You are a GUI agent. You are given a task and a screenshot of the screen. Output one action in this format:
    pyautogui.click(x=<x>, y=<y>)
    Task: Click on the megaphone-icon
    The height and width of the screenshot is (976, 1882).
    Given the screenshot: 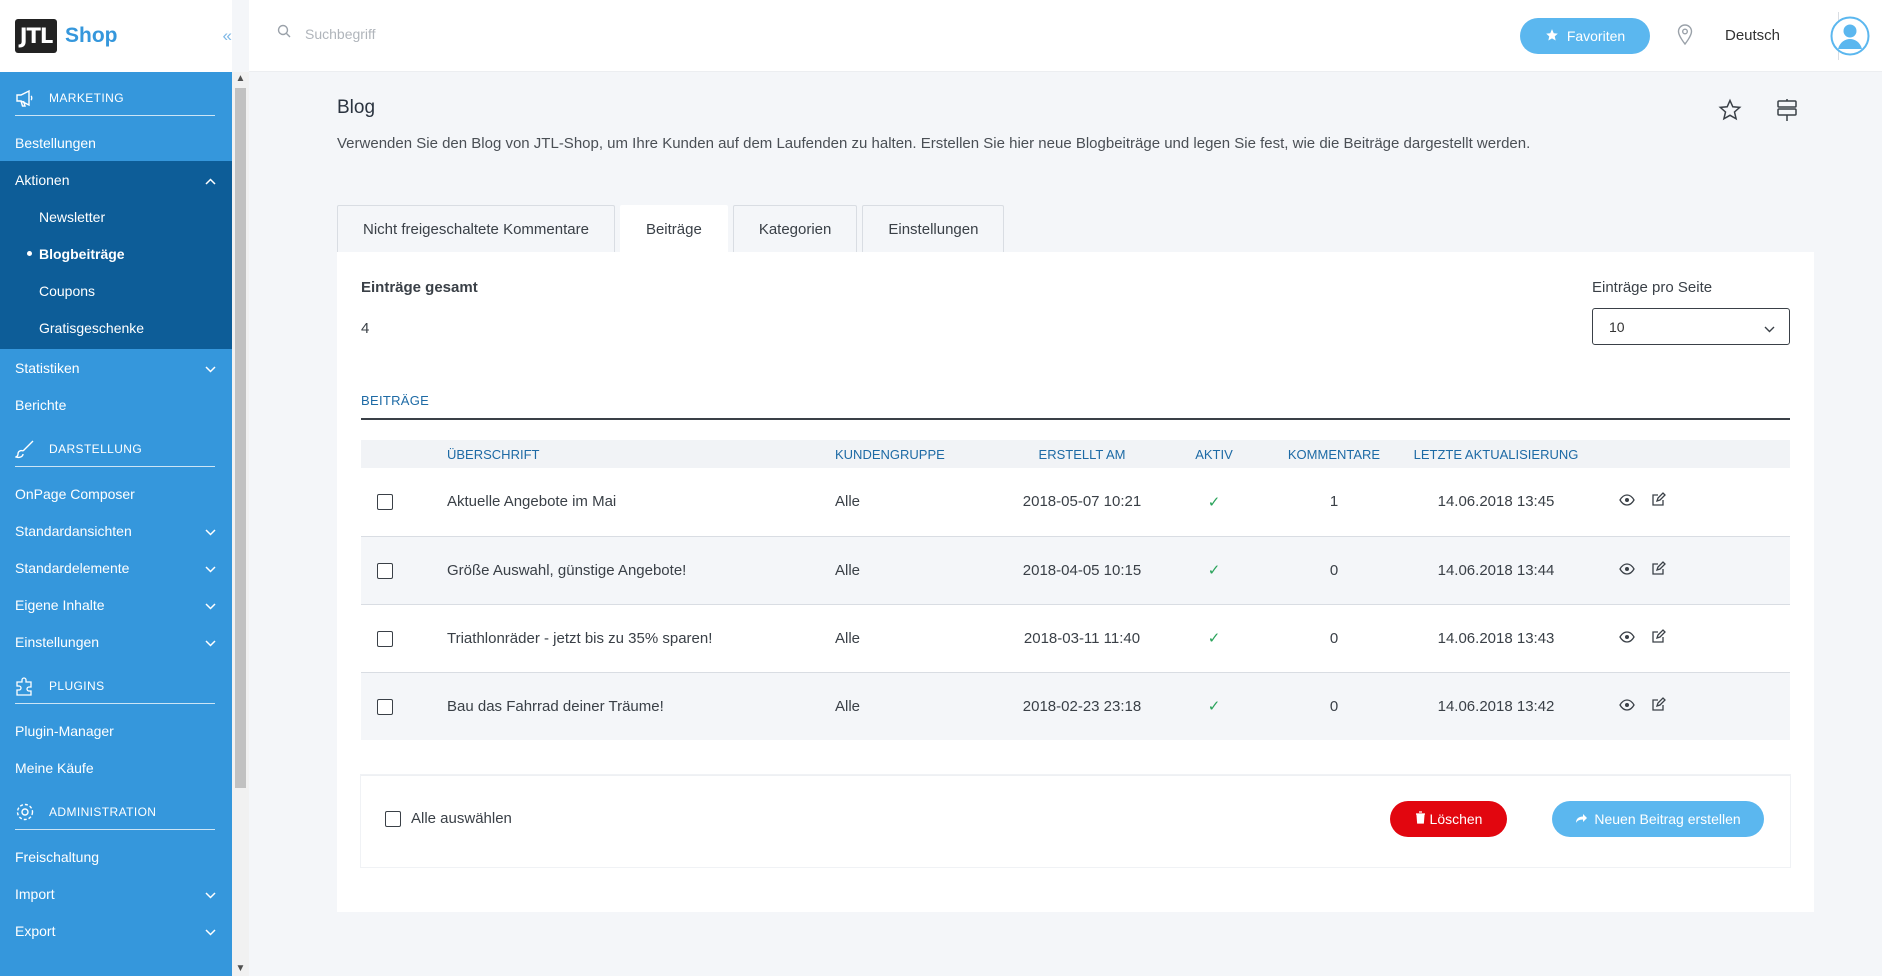 What is the action you would take?
    pyautogui.click(x=25, y=98)
    